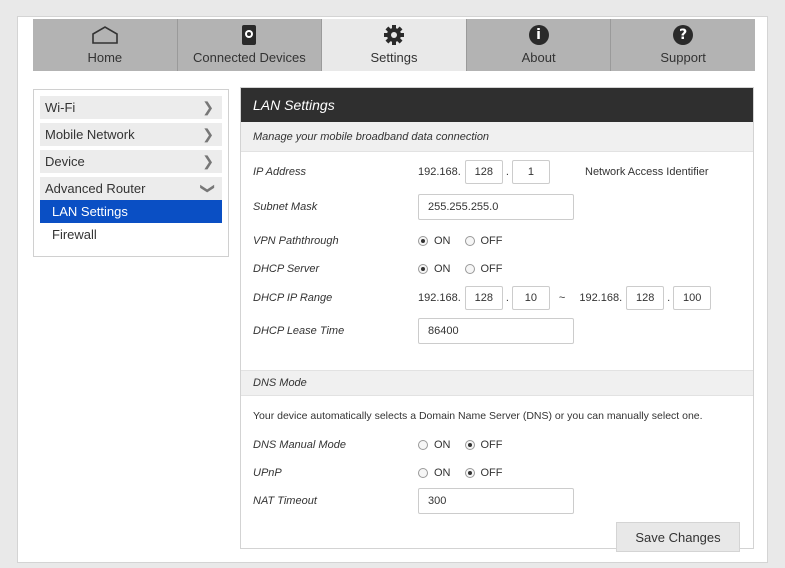 This screenshot has height=568, width=785. I want to click on sidebar-subitem-firewall: Firewall, so click(131, 234).